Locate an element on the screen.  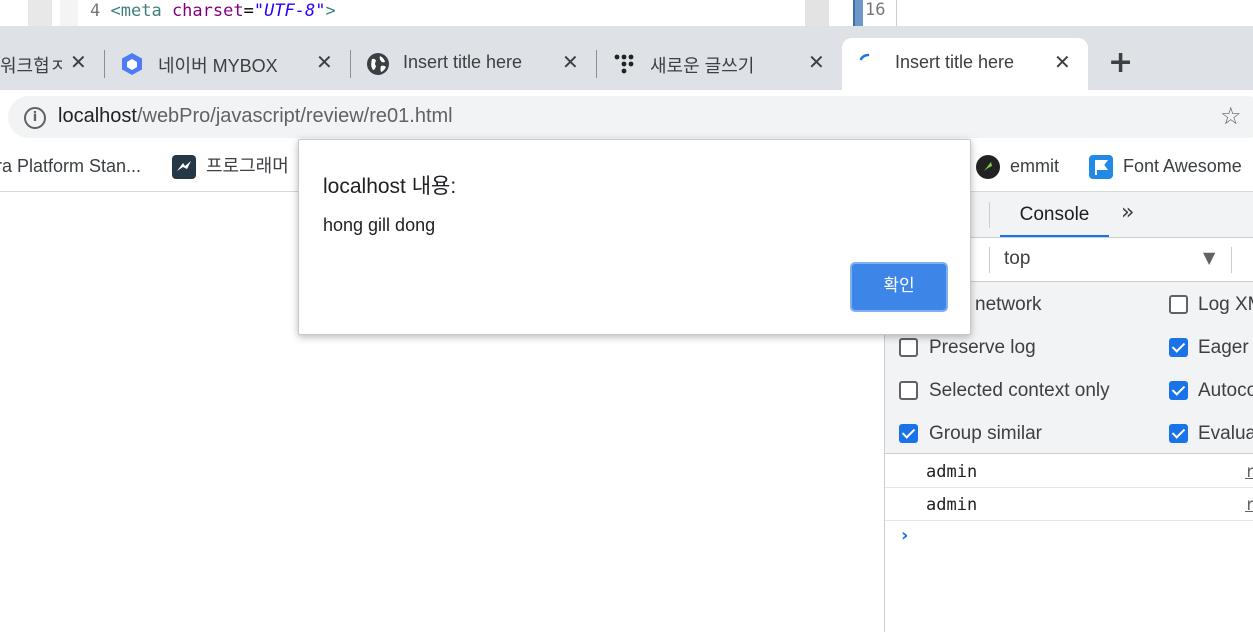
option-eager-eval: Eager e is located at coordinates (1225, 348).